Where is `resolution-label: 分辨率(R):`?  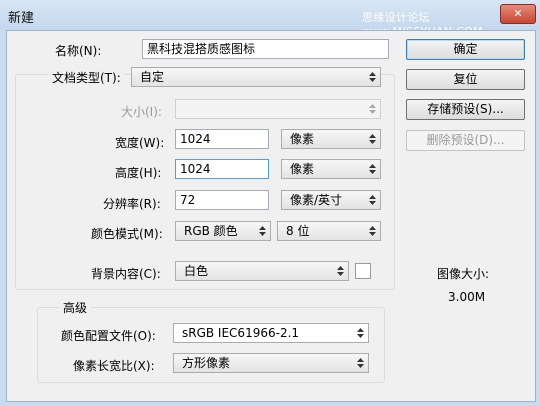 resolution-label: 分辨率(R): is located at coordinates (132, 204).